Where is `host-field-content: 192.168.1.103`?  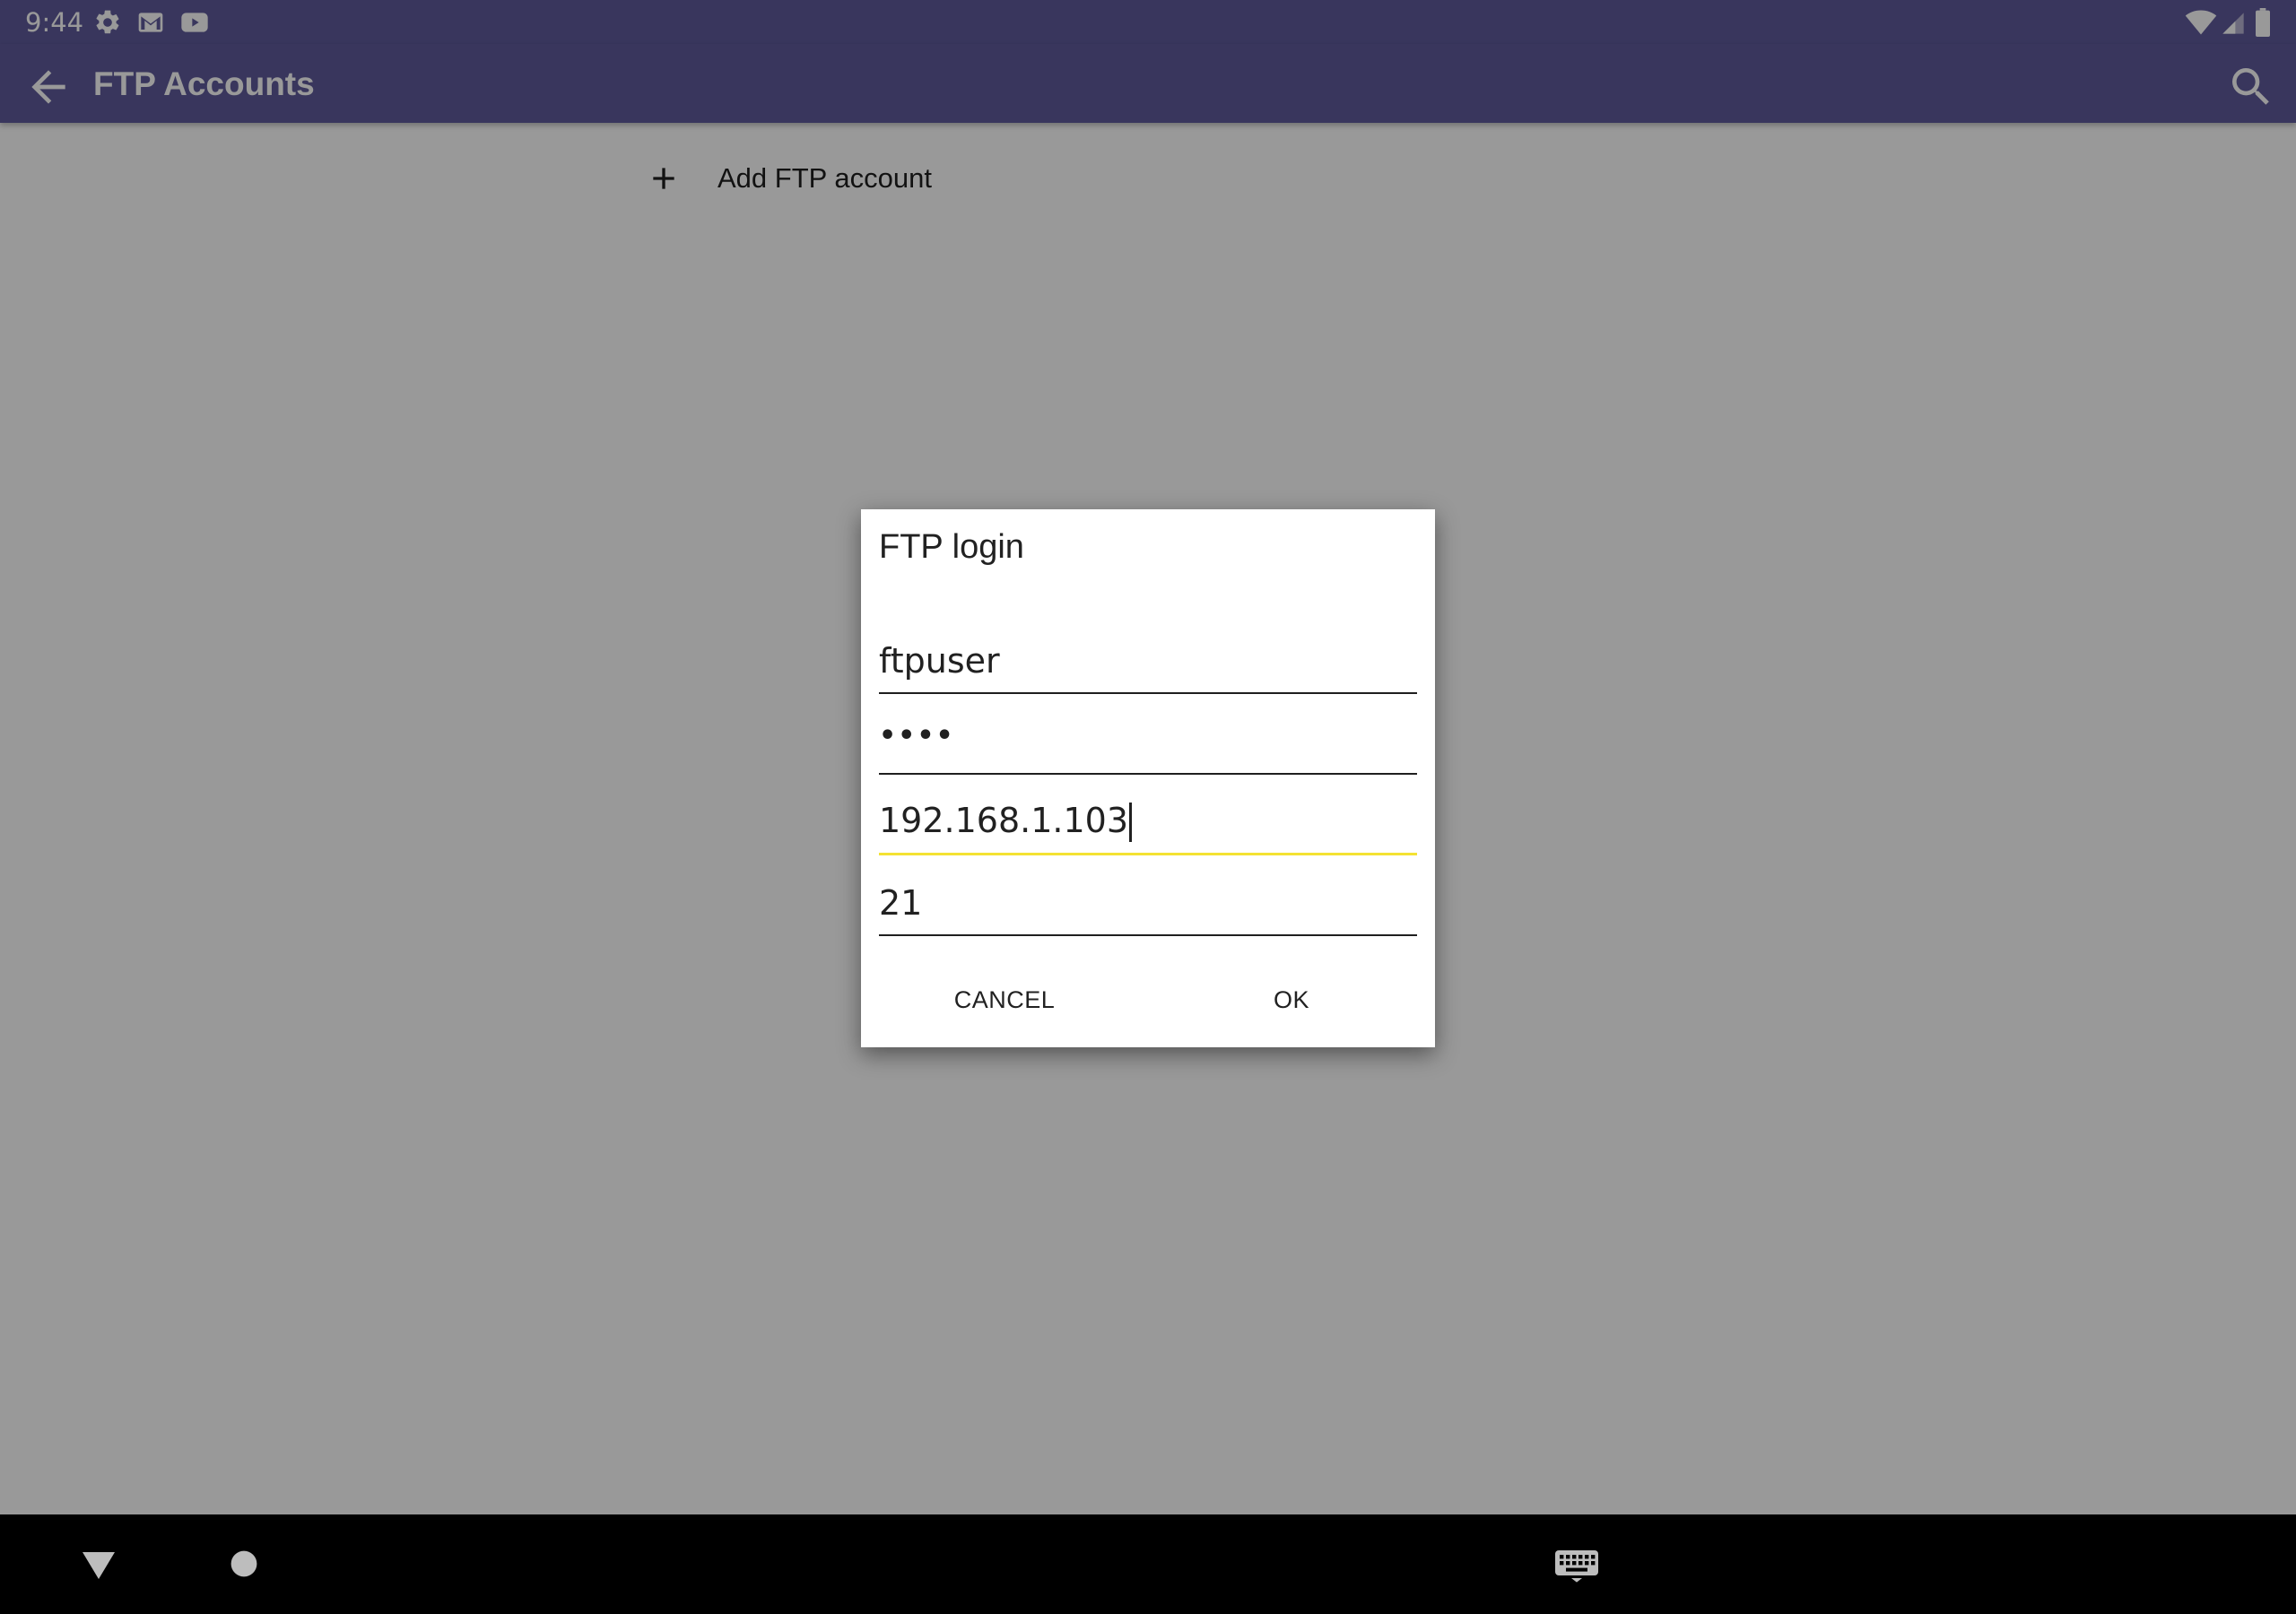 host-field-content: 192.168.1.103 is located at coordinates (1006, 821).